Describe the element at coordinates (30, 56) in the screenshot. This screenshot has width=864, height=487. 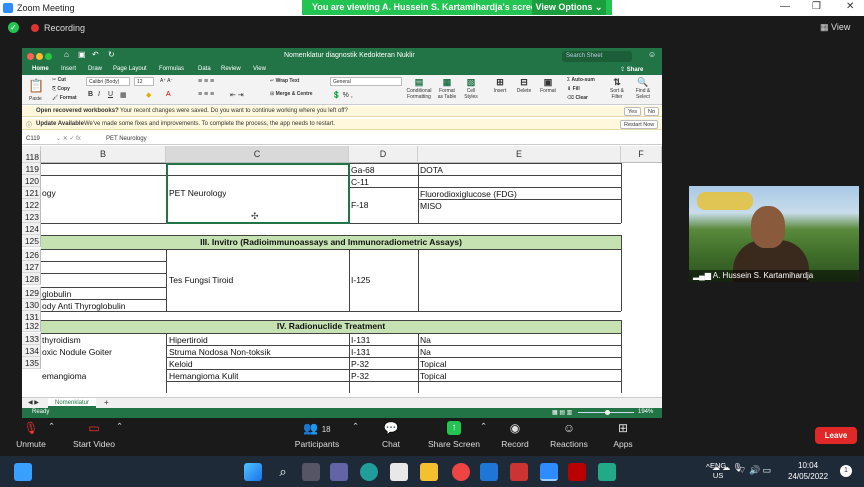
I see `close-dot-icon` at that location.